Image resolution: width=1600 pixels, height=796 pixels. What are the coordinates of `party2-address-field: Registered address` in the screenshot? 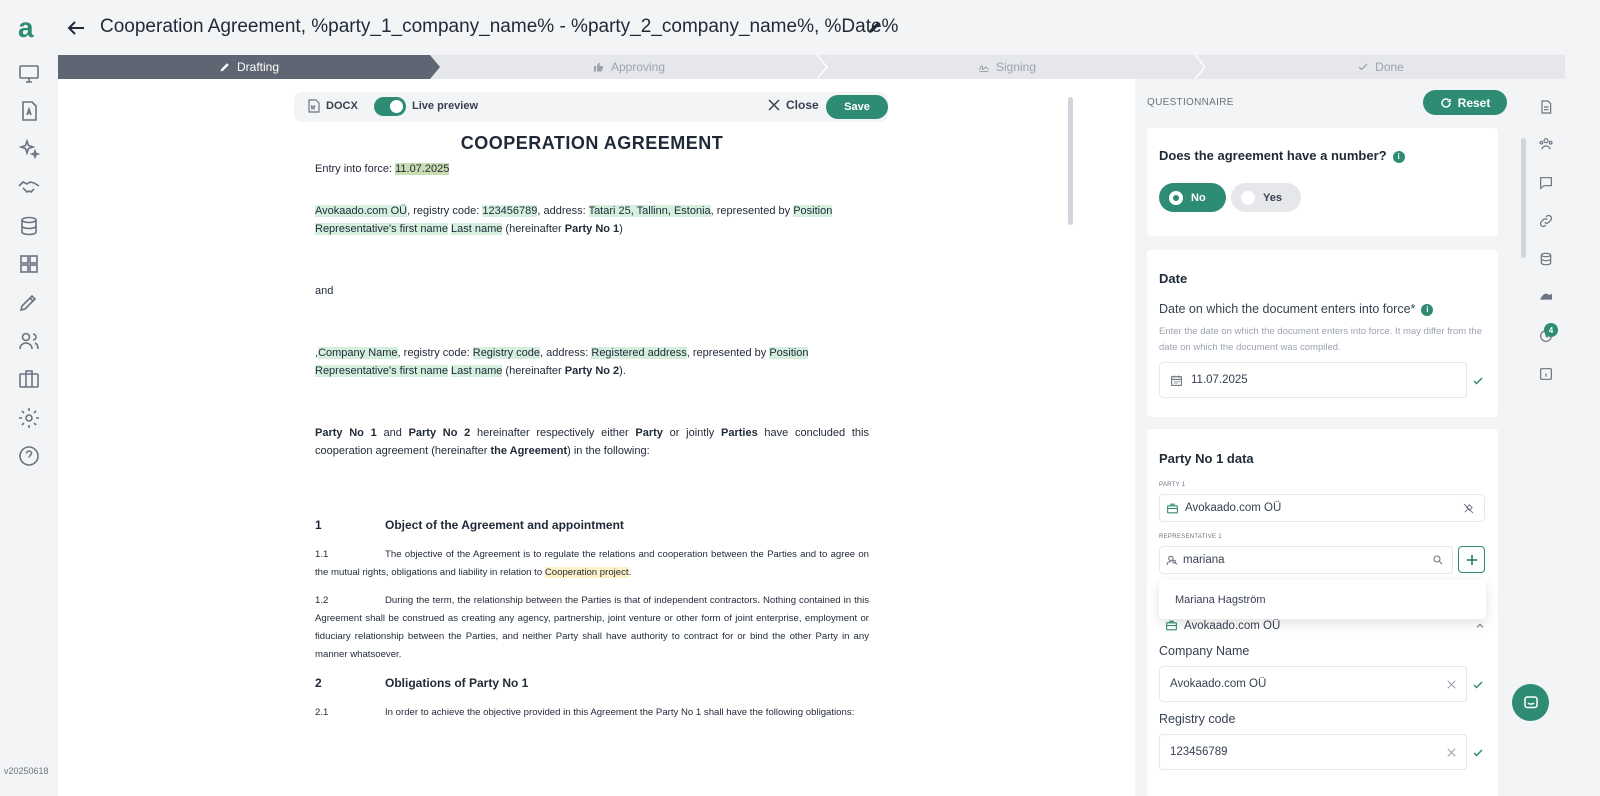 It's located at (639, 353).